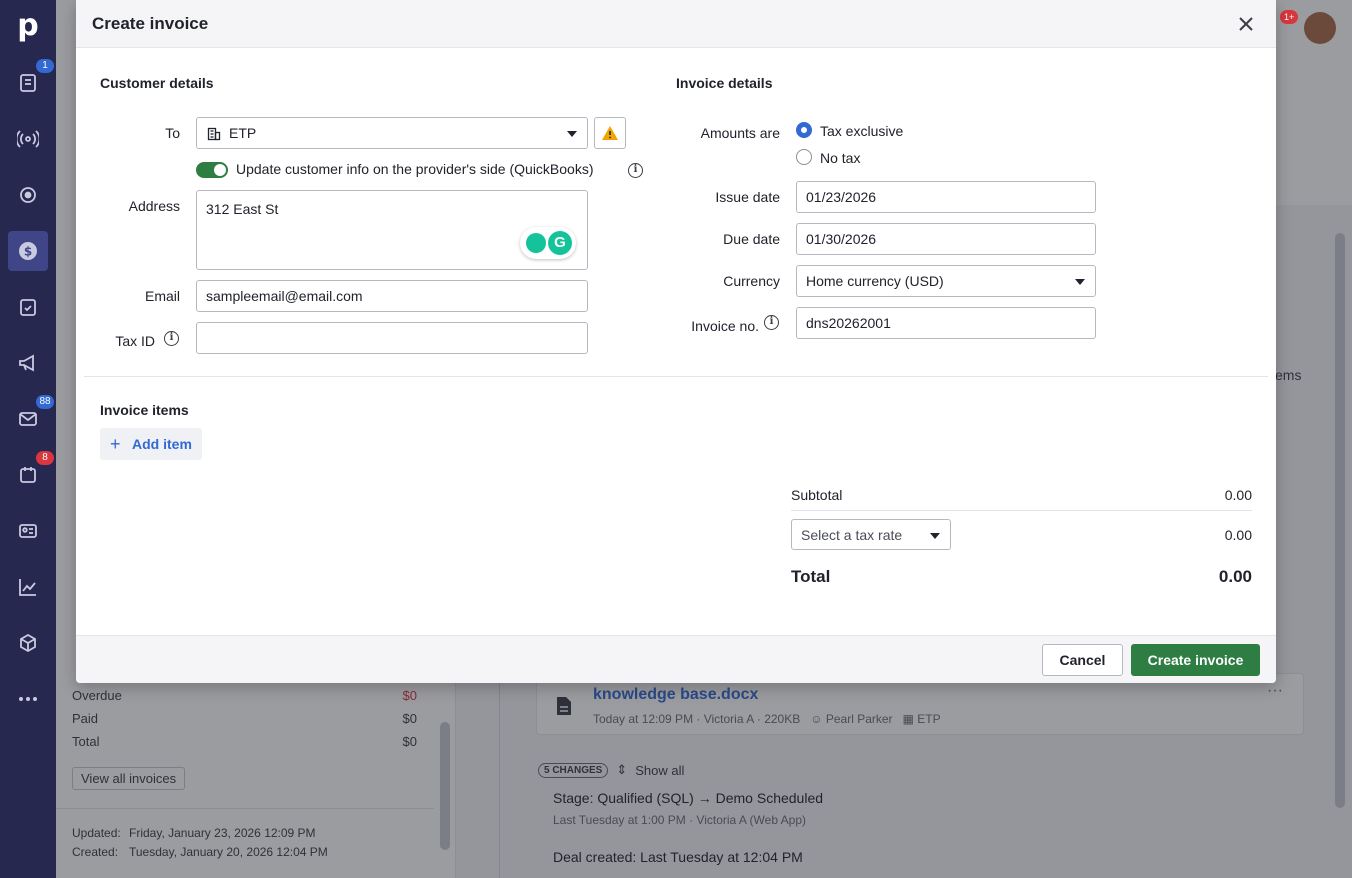 The height and width of the screenshot is (878, 1352). What do you see at coordinates (115, 444) in the screenshot?
I see `plus-icon: +` at bounding box center [115, 444].